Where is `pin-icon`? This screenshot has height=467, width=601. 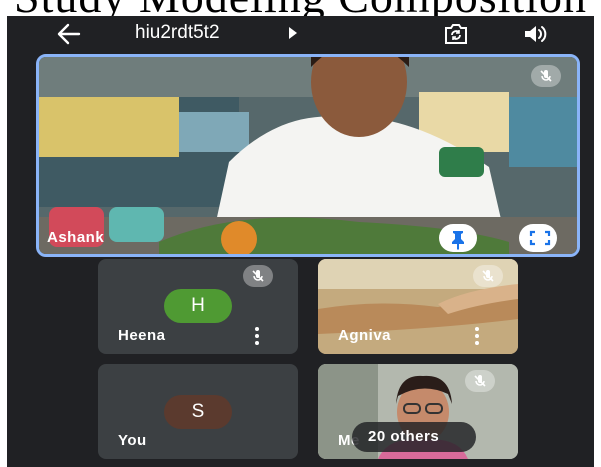 pin-icon is located at coordinates (458, 238).